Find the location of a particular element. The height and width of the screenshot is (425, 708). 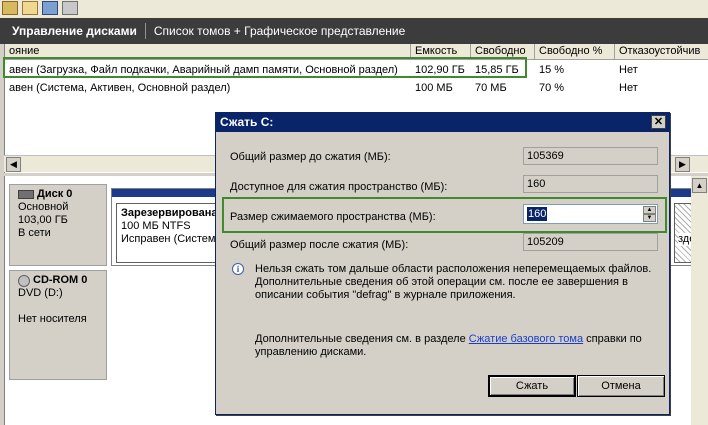

cdrom-icon is located at coordinates (24, 280).